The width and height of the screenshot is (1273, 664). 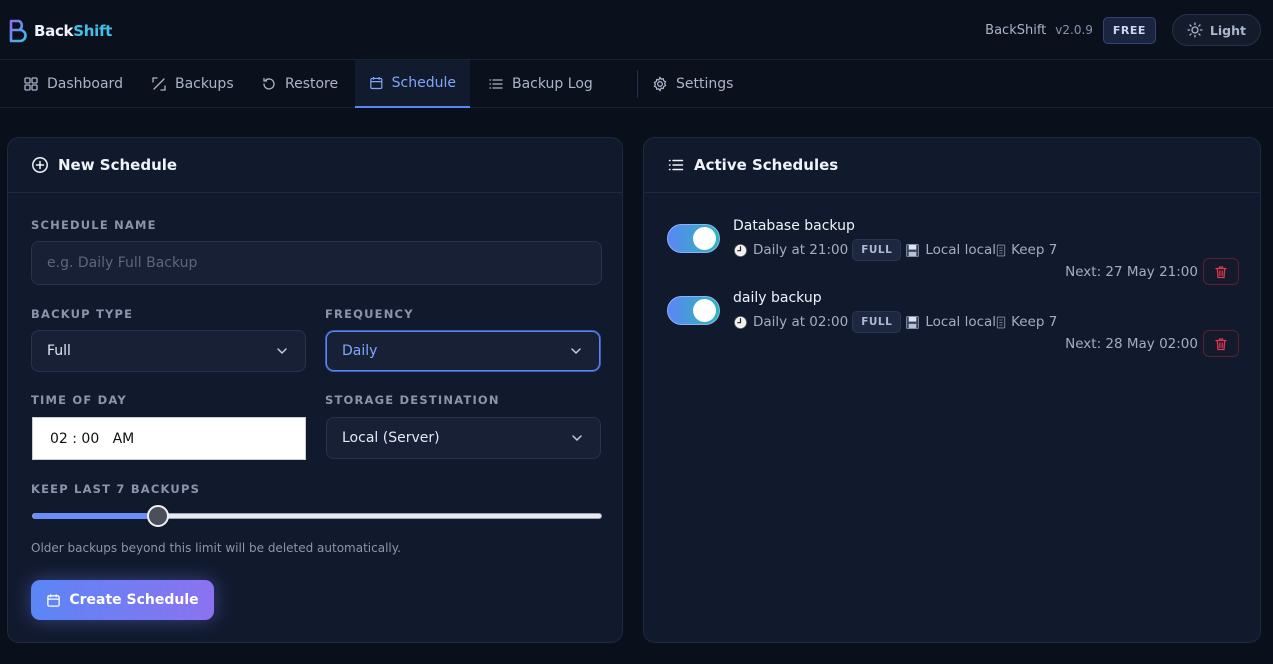 What do you see at coordinates (1131, 272) in the screenshot?
I see `schedule-next-run: Next: 27 May 21:00` at bounding box center [1131, 272].